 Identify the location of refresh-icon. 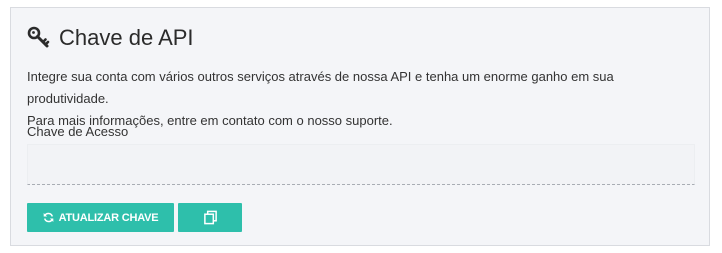
(48, 217).